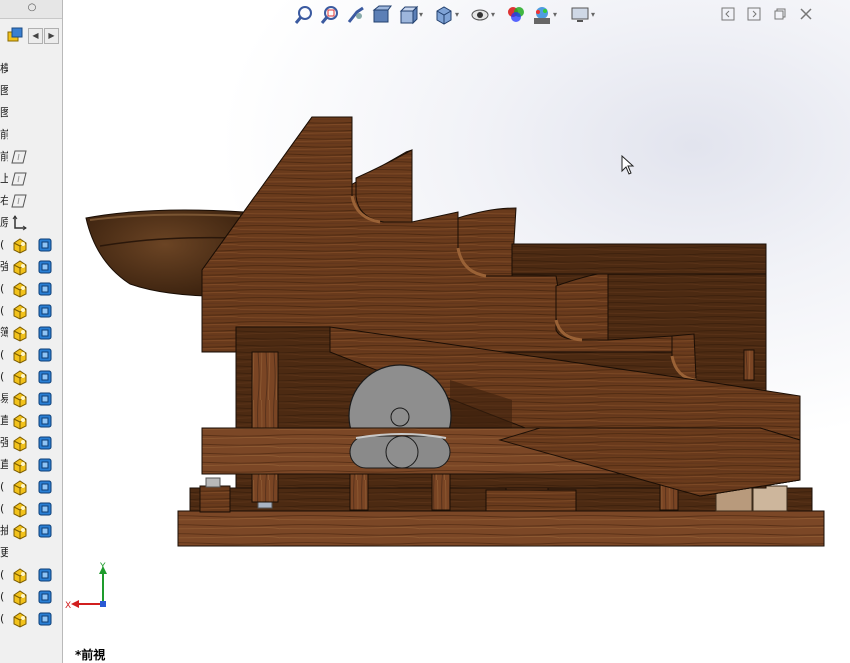 Image resolution: width=850 pixels, height=663 pixels. I want to click on rail-block-left, so click(215, 499).